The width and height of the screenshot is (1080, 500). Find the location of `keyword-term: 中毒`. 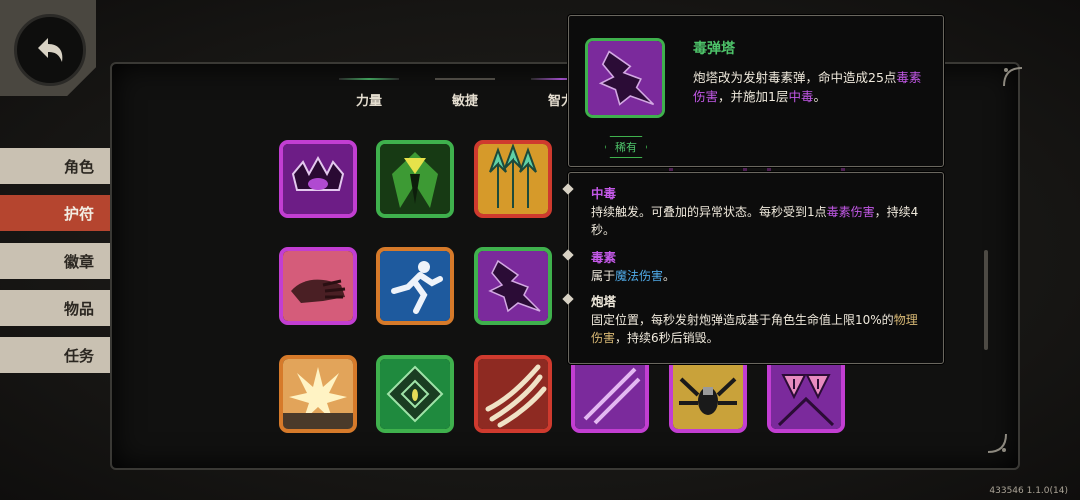

keyword-term: 中毒 is located at coordinates (604, 193).